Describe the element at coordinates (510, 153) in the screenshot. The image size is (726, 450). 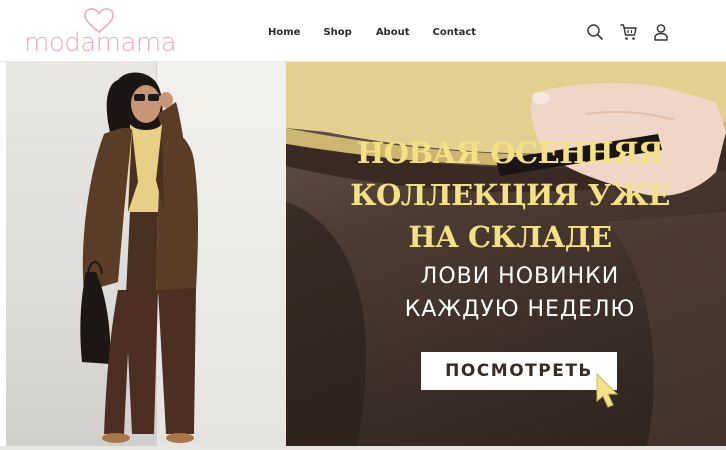
I see `headline-line-1: НОВАЯ ОСЕННЯЯ` at that location.